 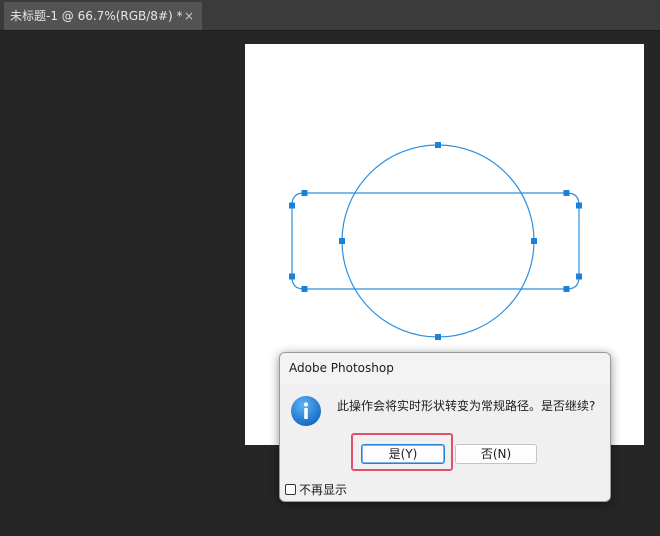 I want to click on dont-show-again-checkbox, so click(x=290, y=489).